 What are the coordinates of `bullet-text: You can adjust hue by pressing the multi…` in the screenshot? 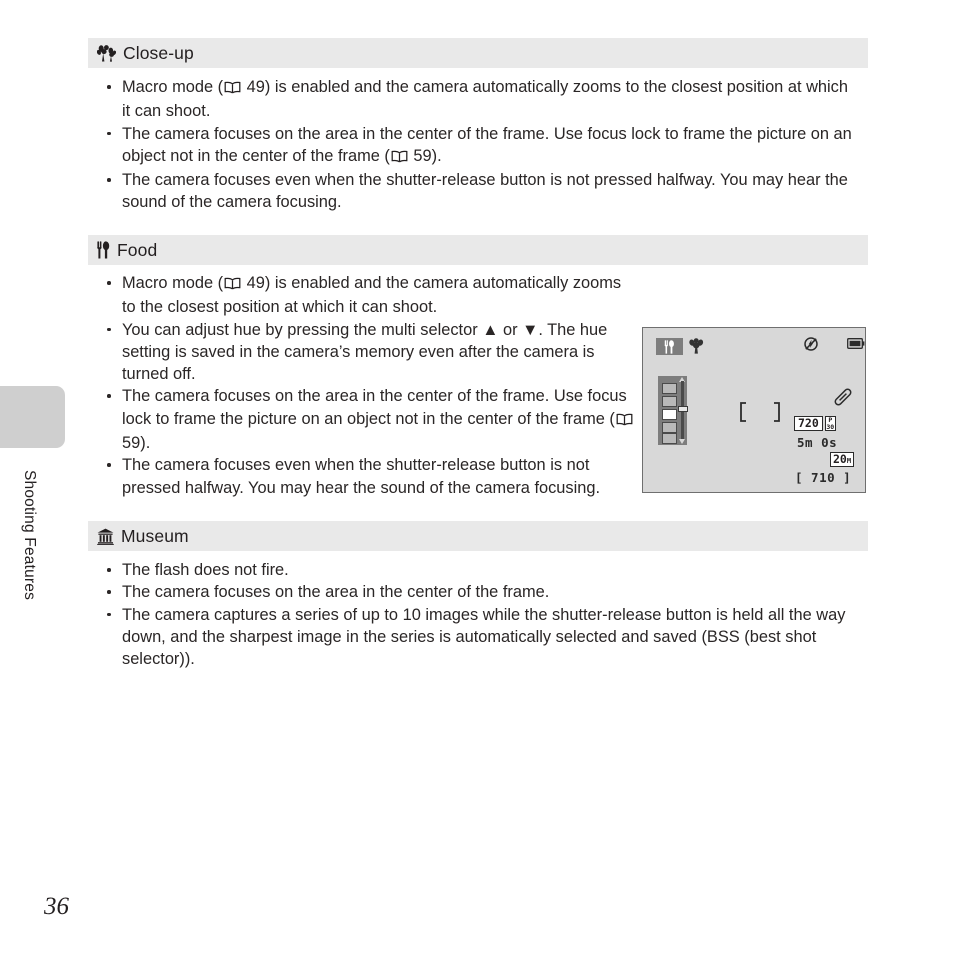 It's located at (365, 352).